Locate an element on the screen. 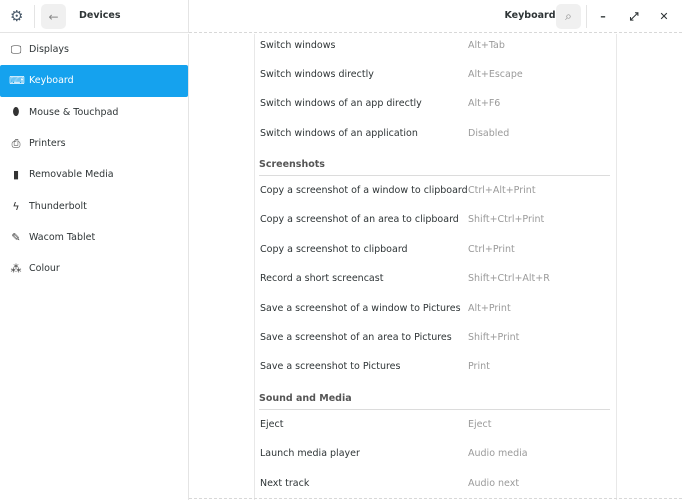 The height and width of the screenshot is (500, 682). sidebar-item-printers: ⎙ Printers is located at coordinates (94, 143).